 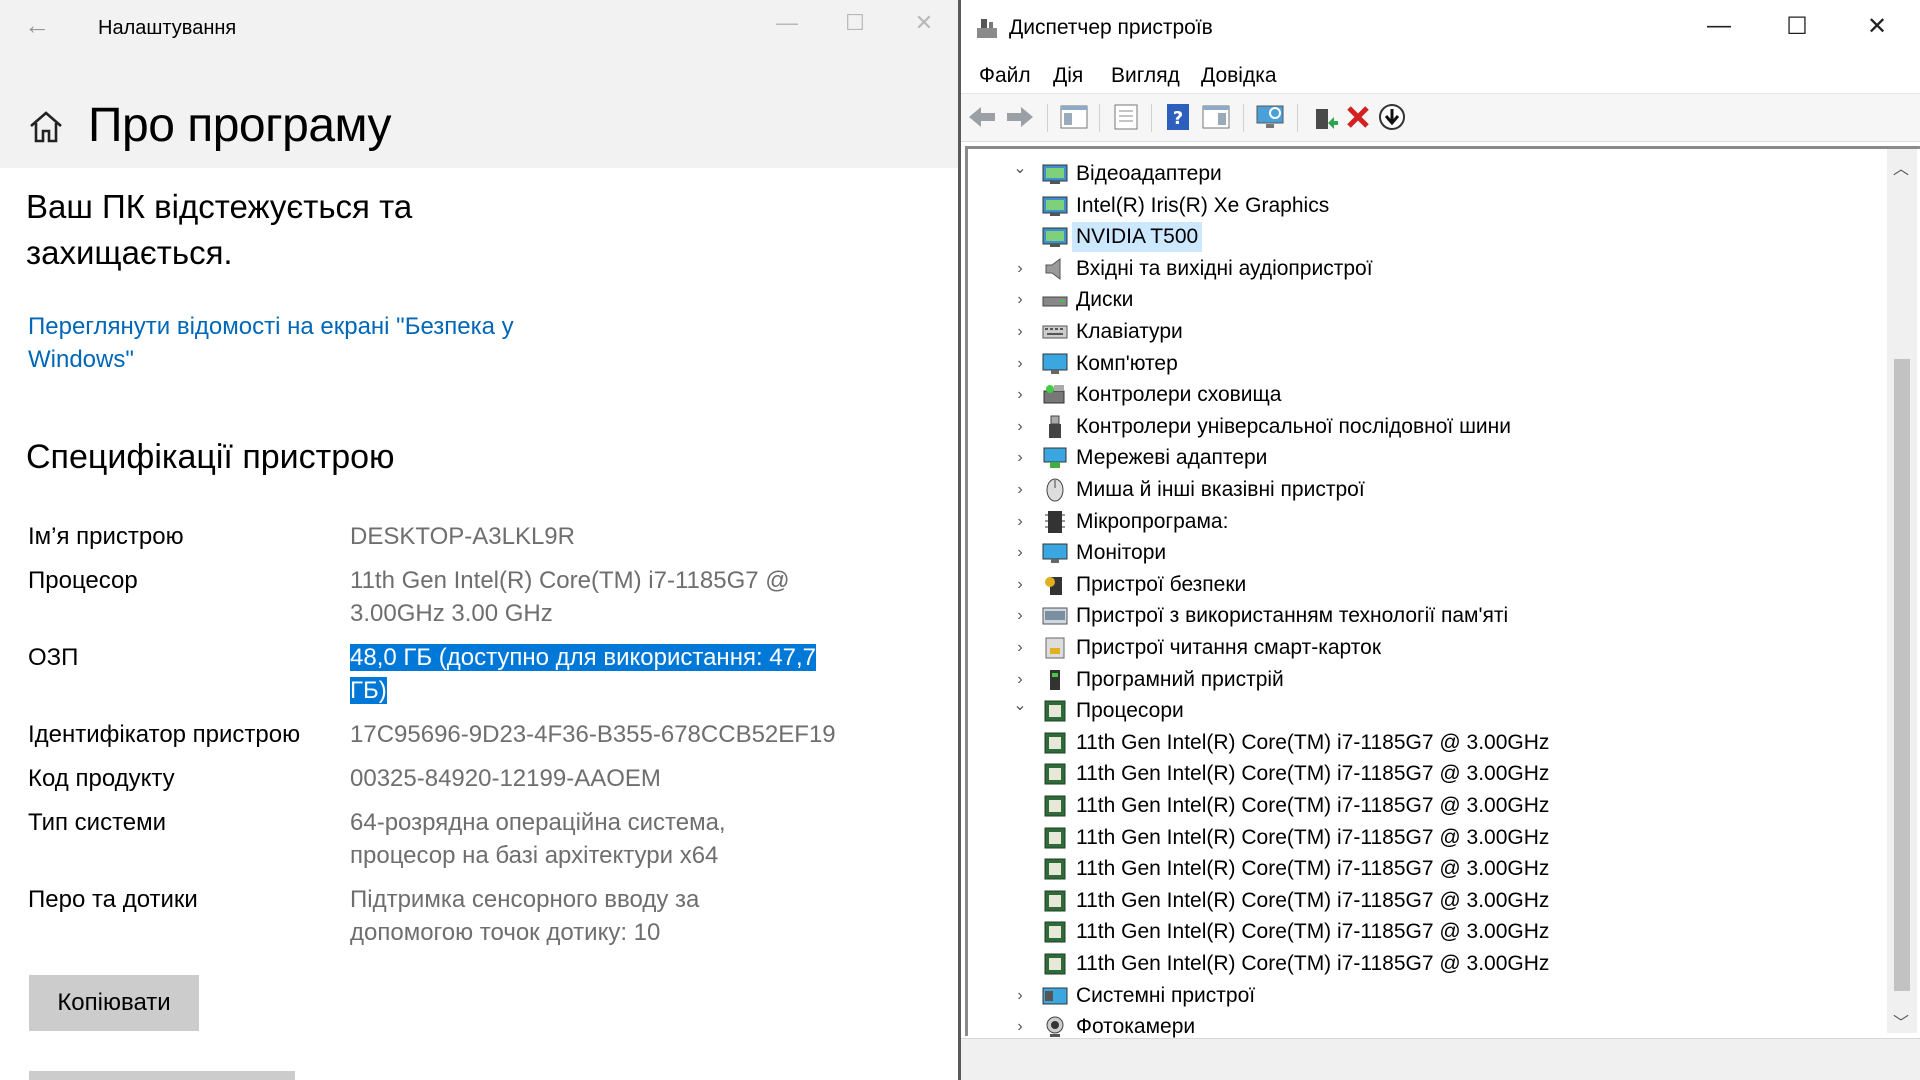 What do you see at coordinates (37, 25) in the screenshot?
I see `back-arrow-icon: ←` at bounding box center [37, 25].